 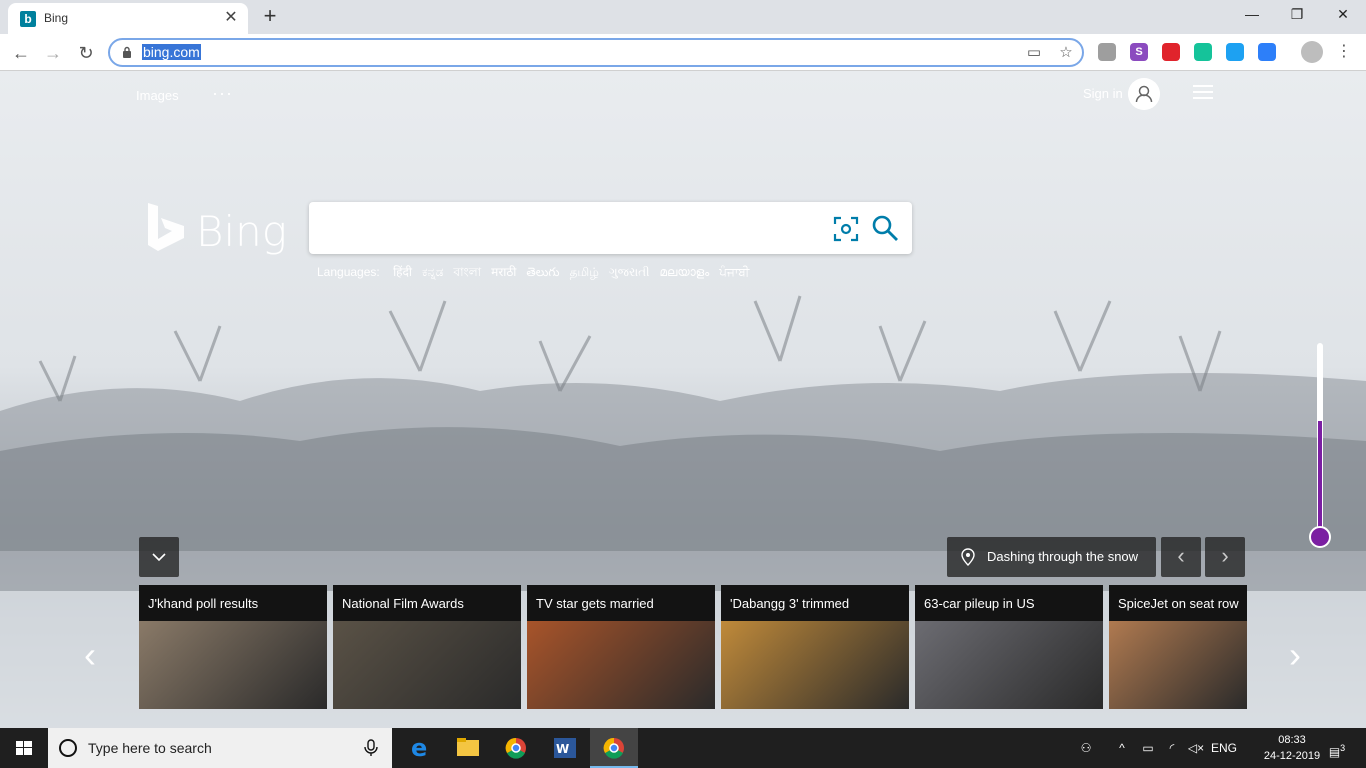 I want to click on chrome-menu-icon: ⋮, so click(x=1344, y=52).